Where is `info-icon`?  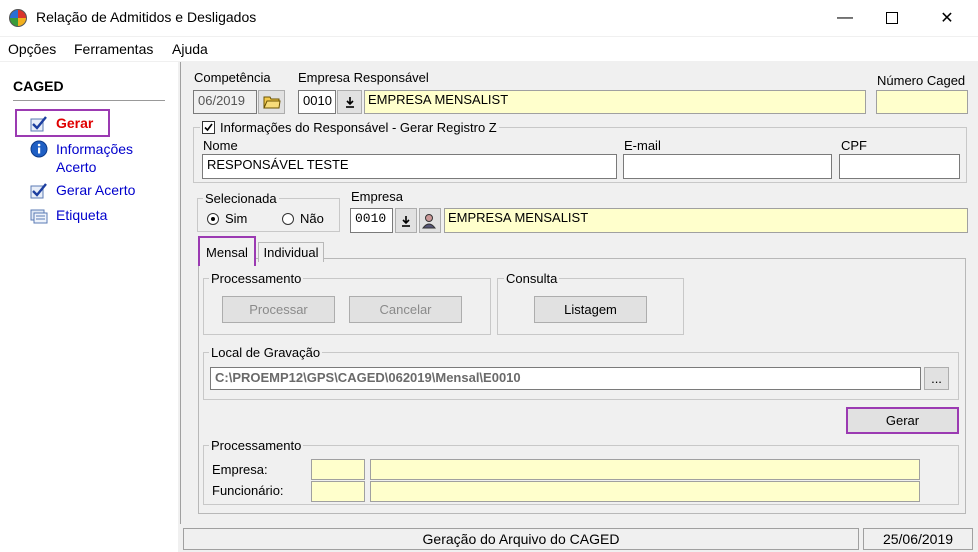 info-icon is located at coordinates (39, 149).